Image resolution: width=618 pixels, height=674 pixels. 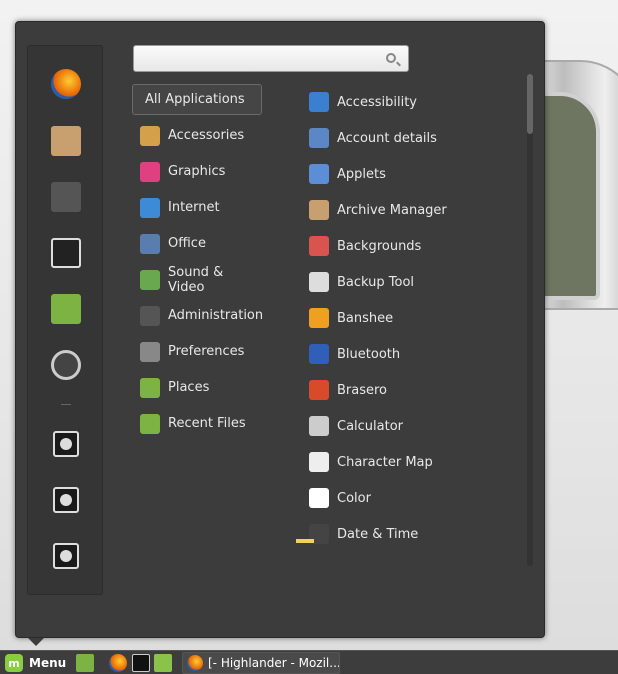 I want to click on category-sound-video: Sound & Video, so click(x=197, y=279).